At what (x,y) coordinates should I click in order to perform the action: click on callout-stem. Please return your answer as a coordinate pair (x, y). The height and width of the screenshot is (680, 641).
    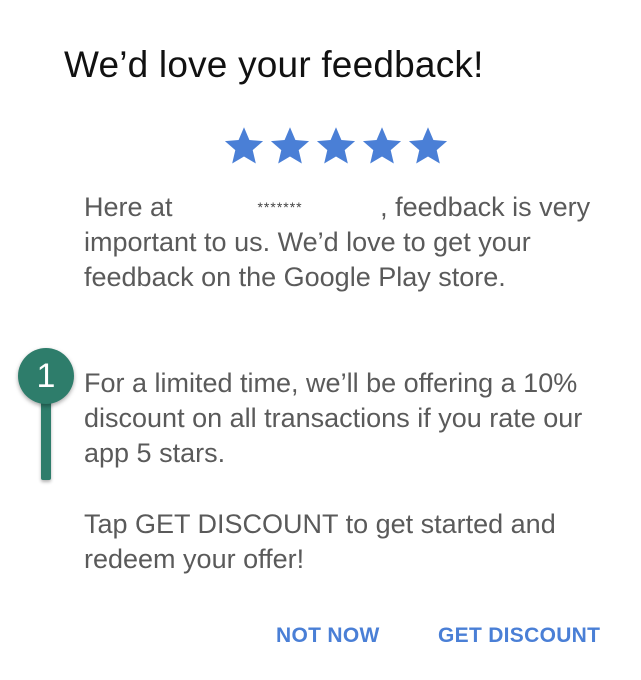
    Looking at the image, I should click on (46, 440).